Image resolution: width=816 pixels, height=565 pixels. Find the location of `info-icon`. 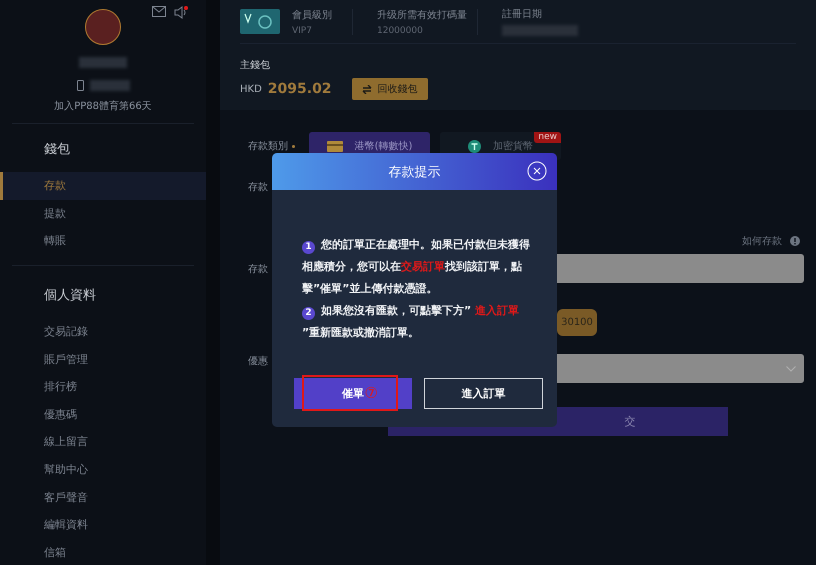

info-icon is located at coordinates (795, 241).